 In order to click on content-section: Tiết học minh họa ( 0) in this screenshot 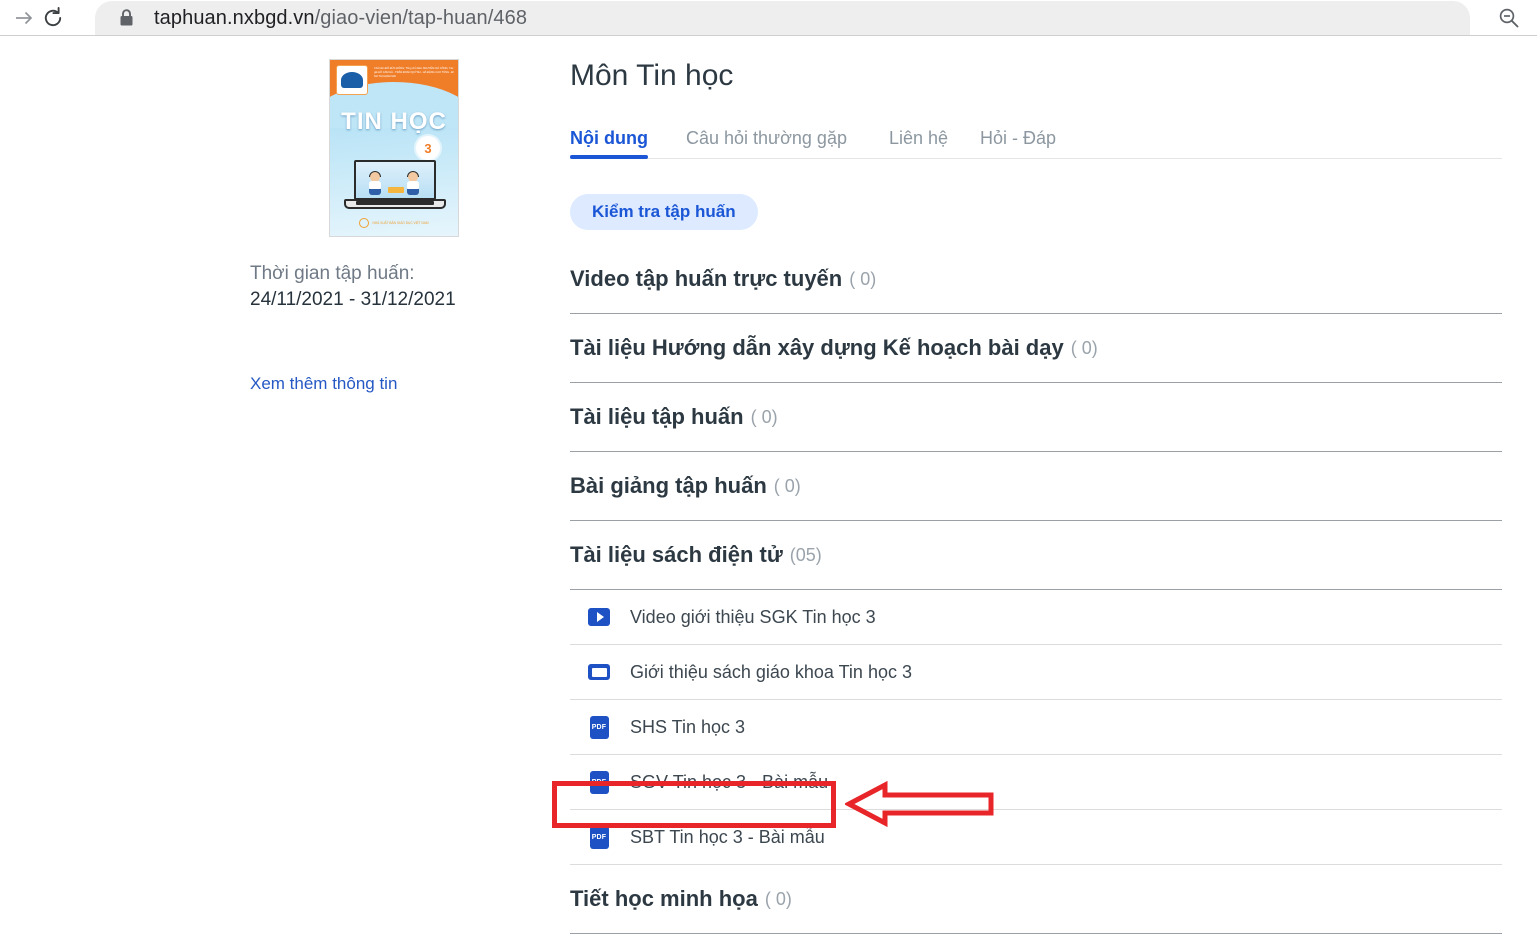, I will do `click(1036, 899)`.